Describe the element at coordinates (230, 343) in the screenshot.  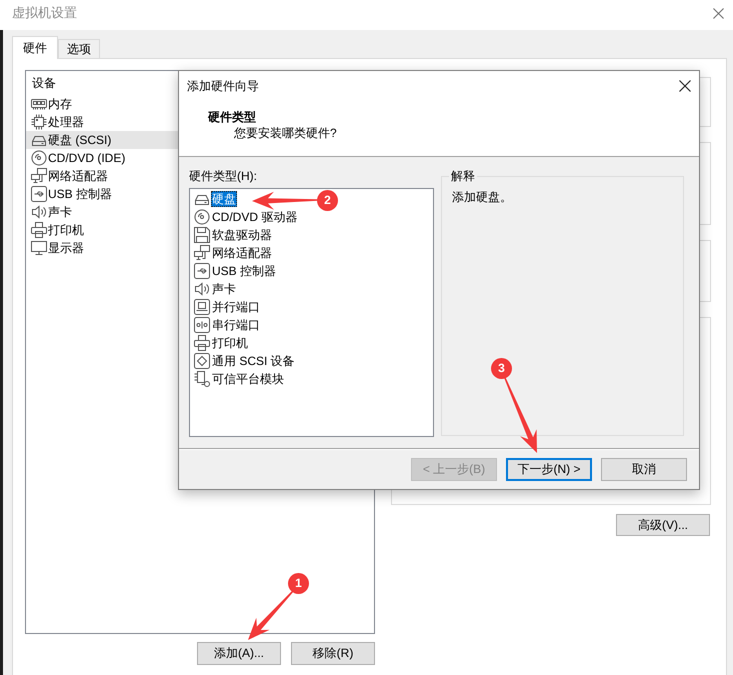
I see `list-item: 打印机` at that location.